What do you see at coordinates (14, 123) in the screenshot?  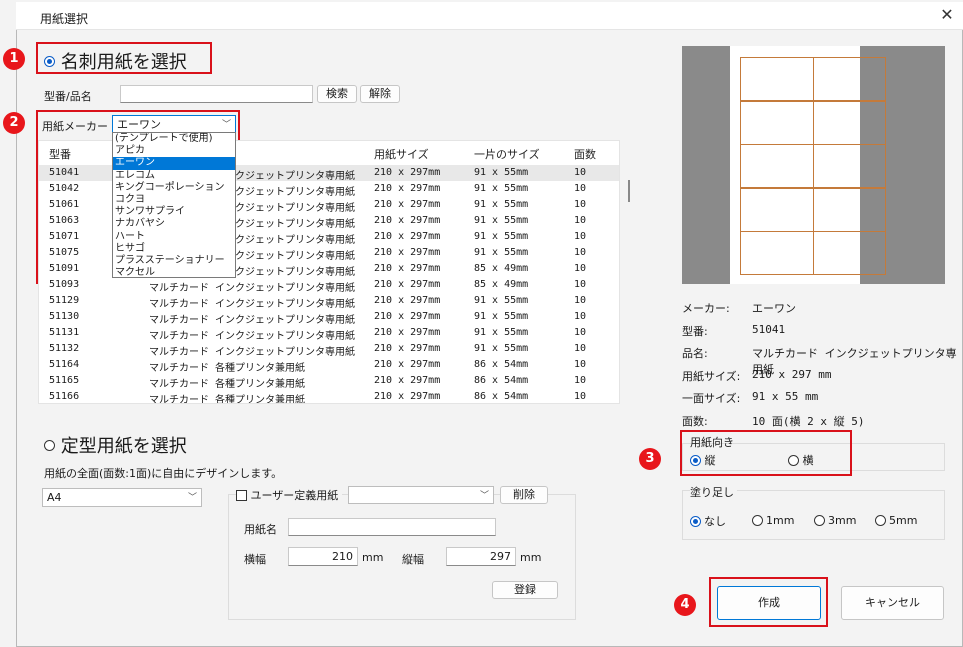 I see `callout-2: 2` at bounding box center [14, 123].